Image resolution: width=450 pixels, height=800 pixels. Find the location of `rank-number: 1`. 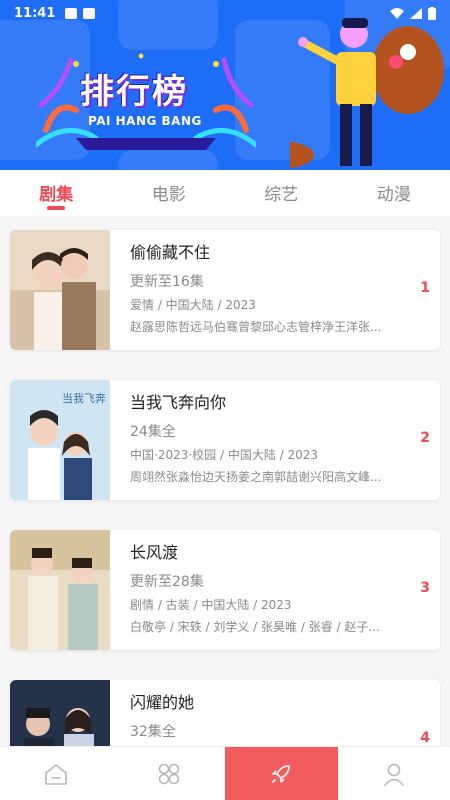

rank-number: 1 is located at coordinates (425, 288).